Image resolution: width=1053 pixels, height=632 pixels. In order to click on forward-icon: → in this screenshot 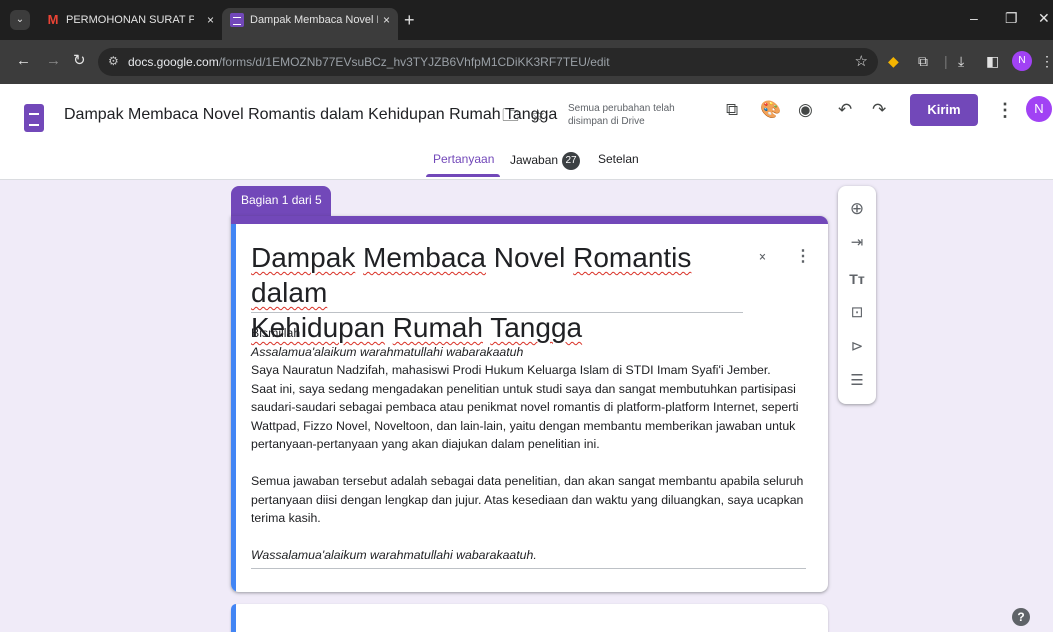, I will do `click(53, 61)`.